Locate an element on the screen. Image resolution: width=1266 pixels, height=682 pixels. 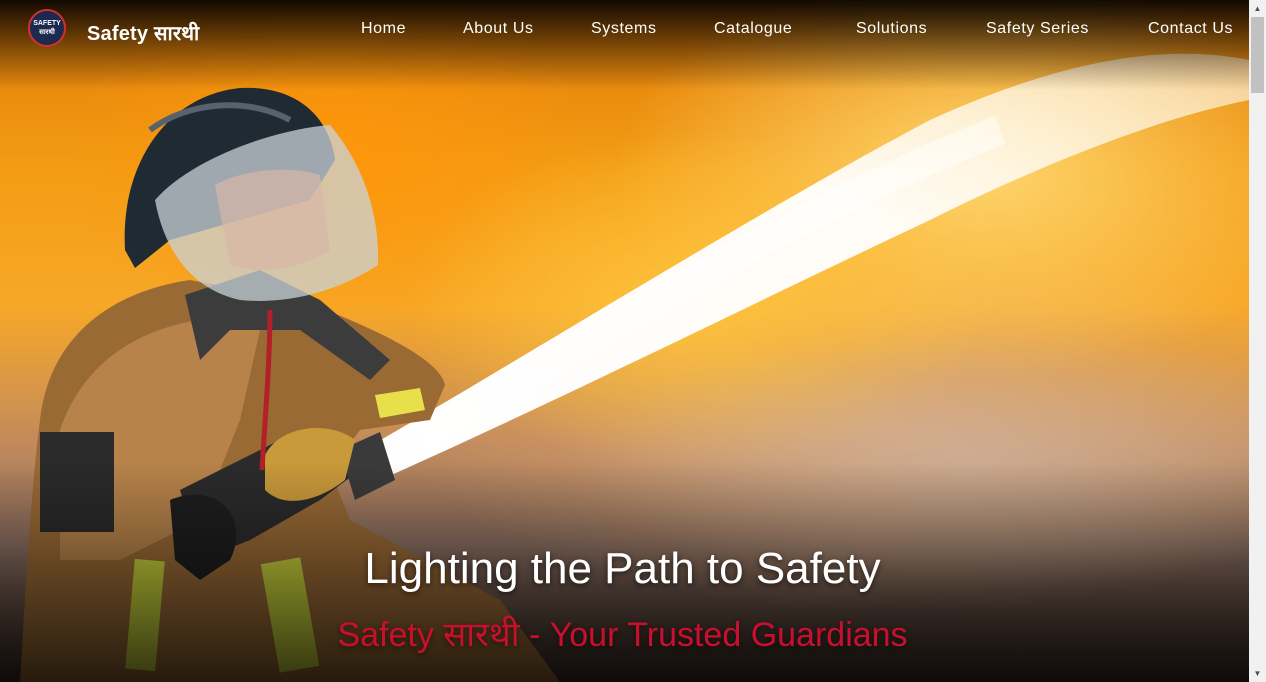
nav-link-about-us: About Us is located at coordinates (498, 29).